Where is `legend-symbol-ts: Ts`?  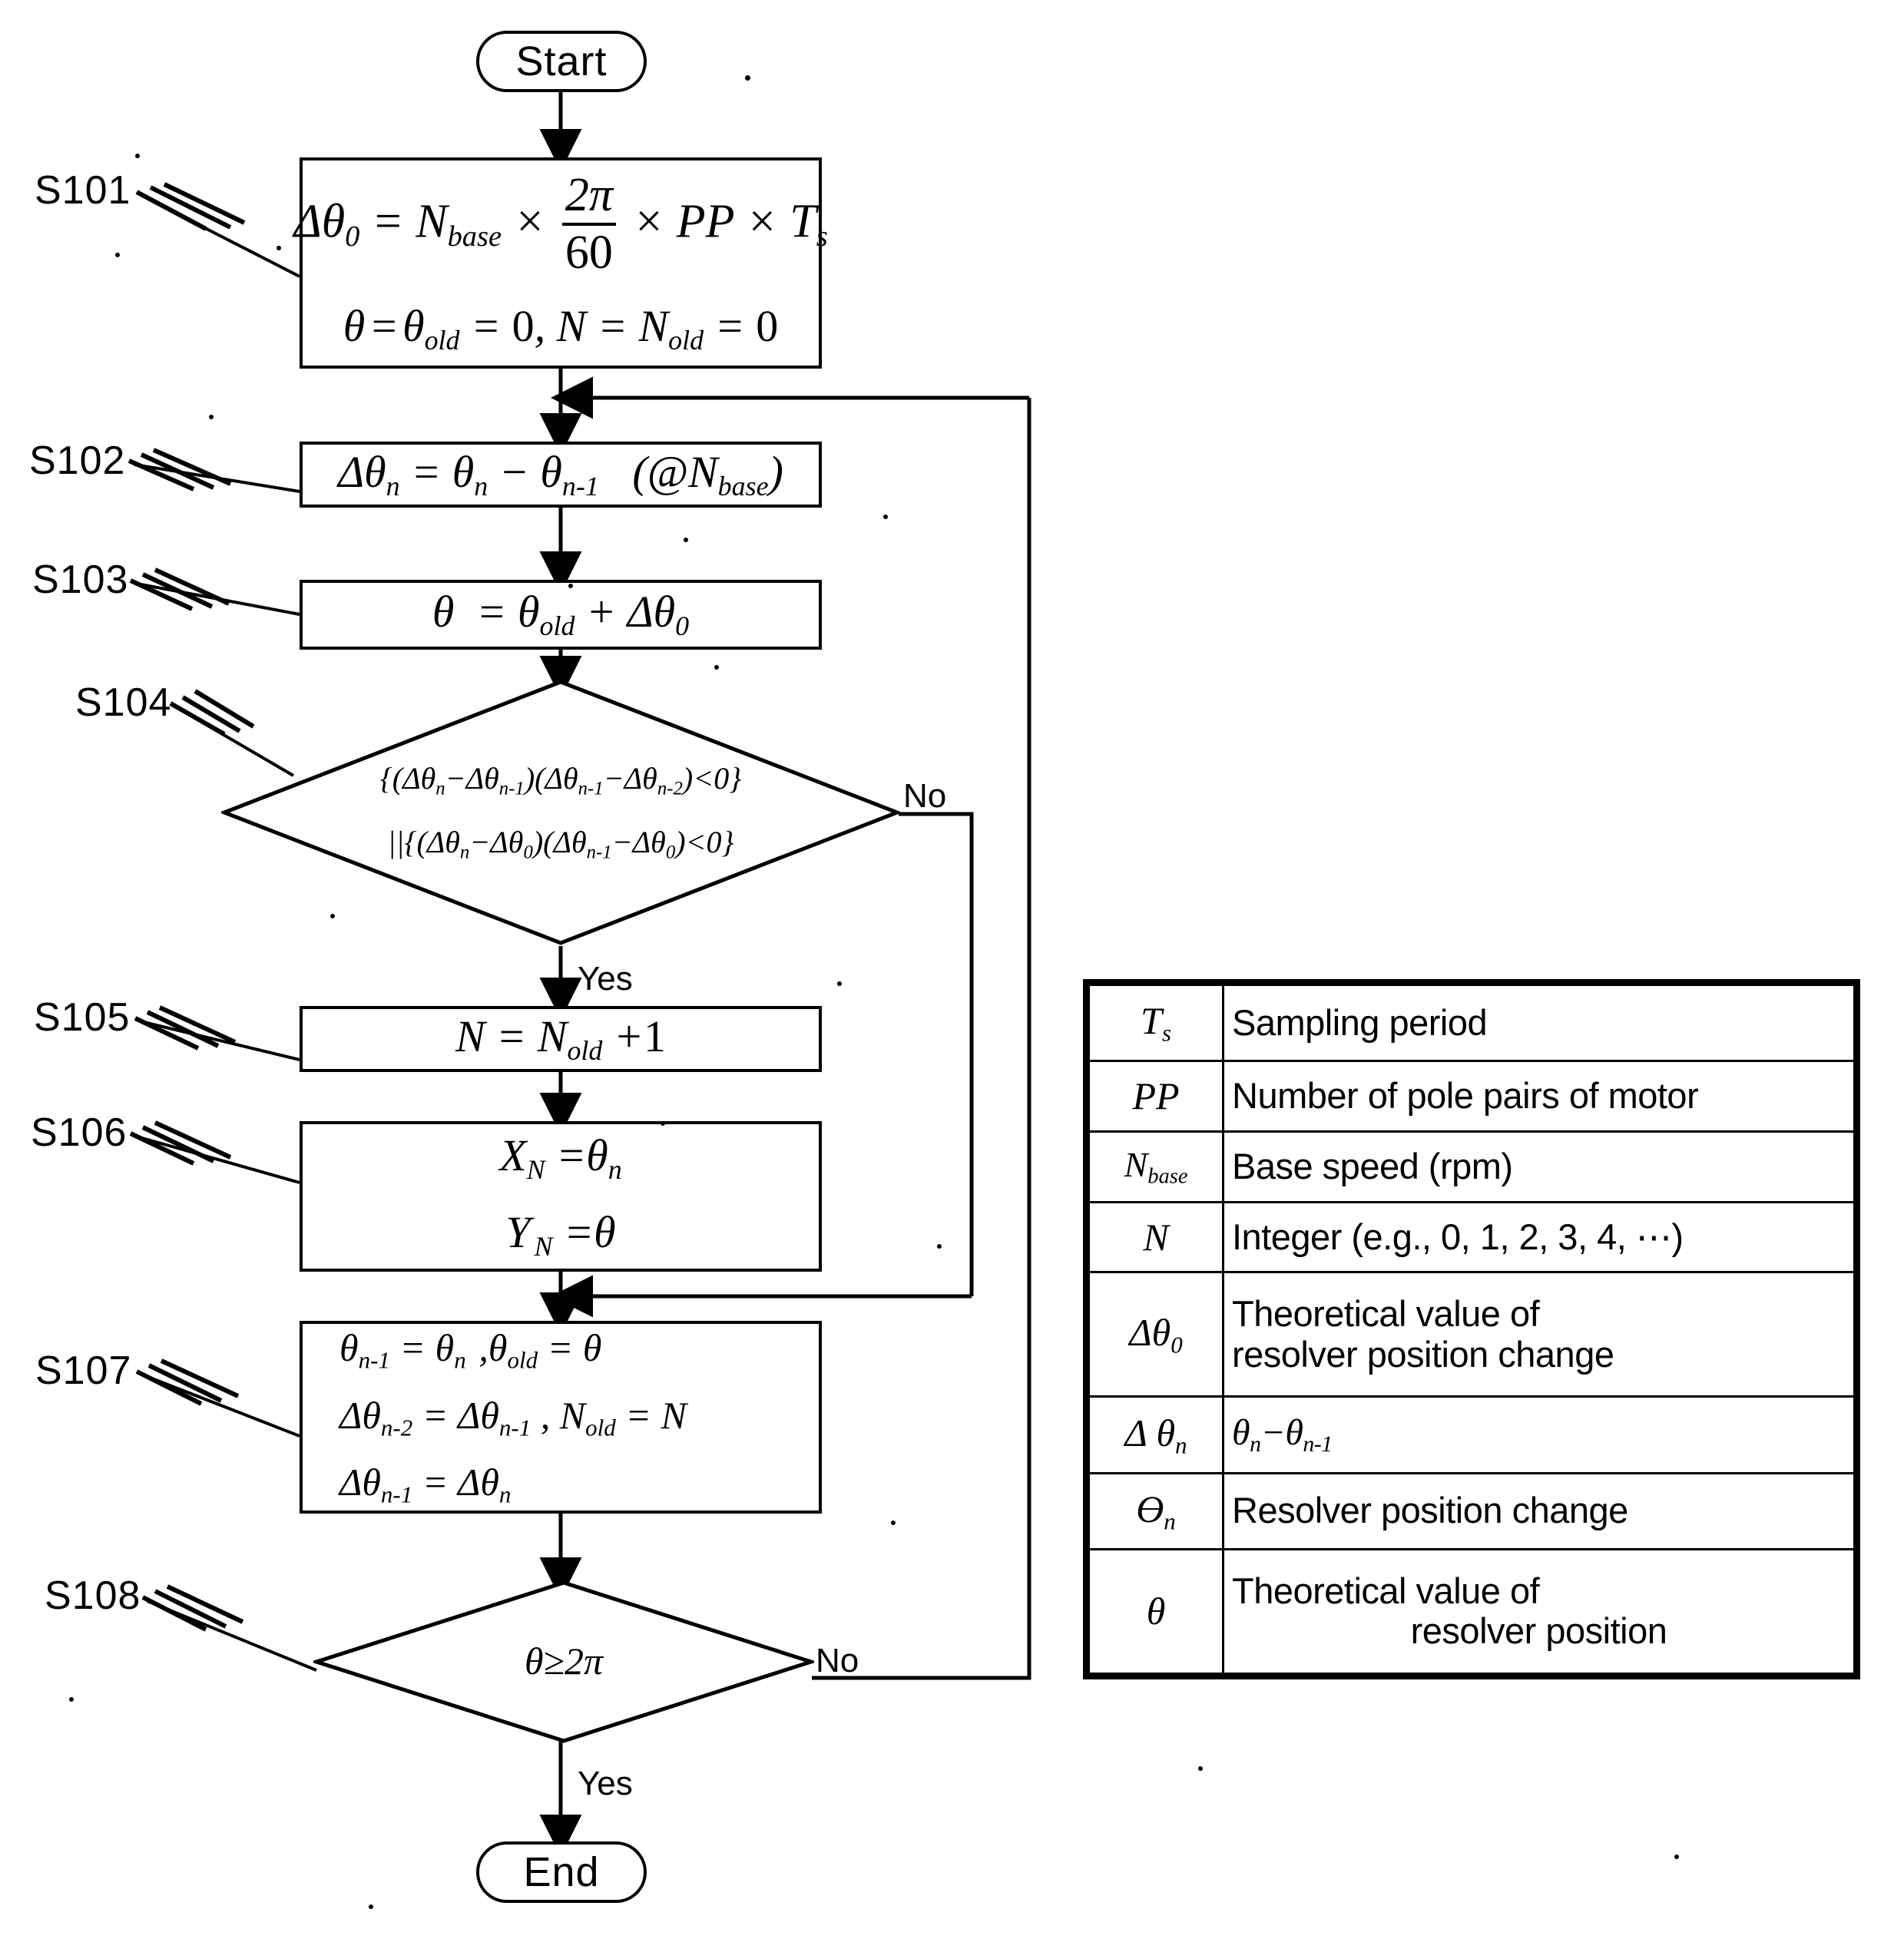
legend-symbol-ts: Ts is located at coordinates (1156, 1023).